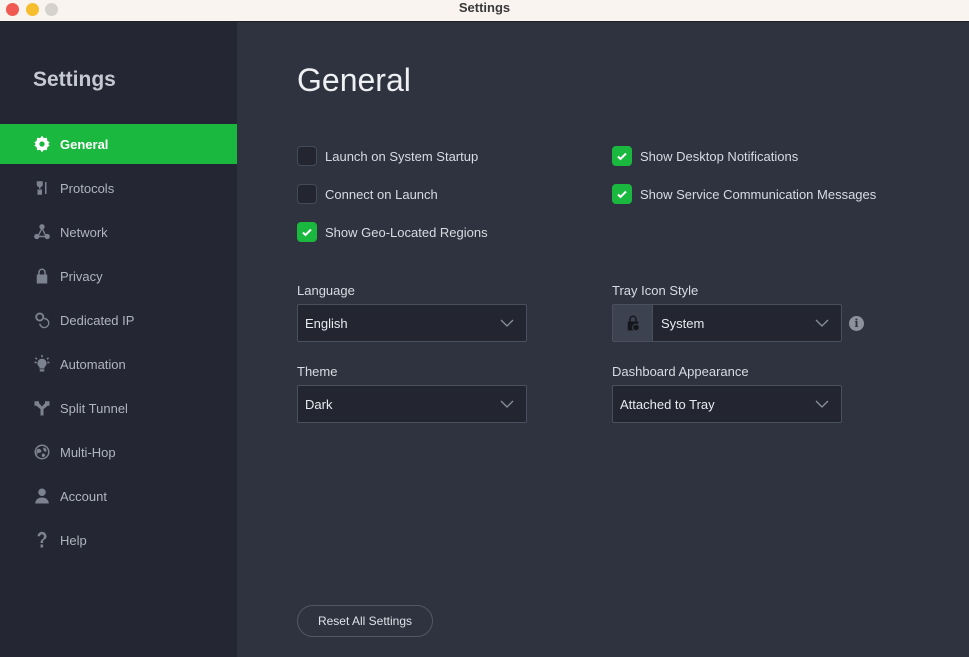  Describe the element at coordinates (727, 323) in the screenshot. I see `tray-icon-style-select: System` at that location.